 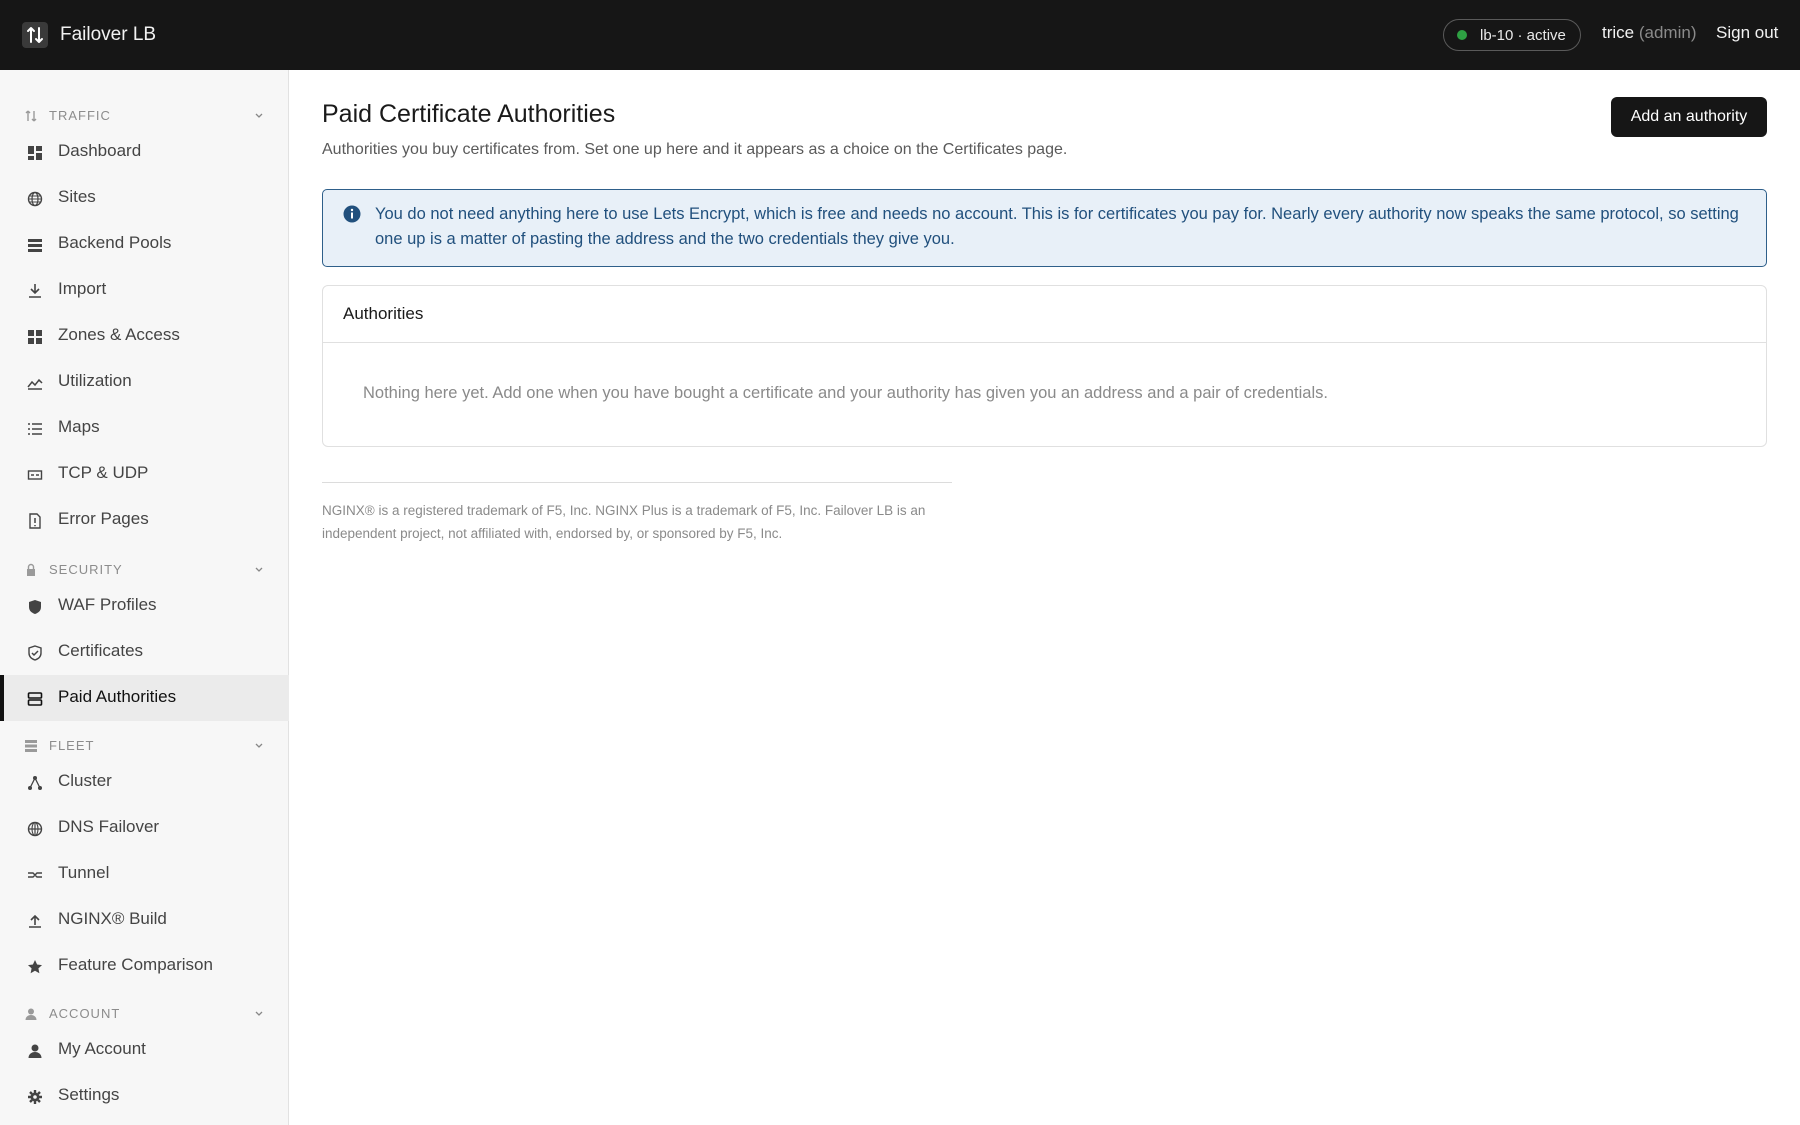 I want to click on globe-network-icon, so click(x=35, y=829).